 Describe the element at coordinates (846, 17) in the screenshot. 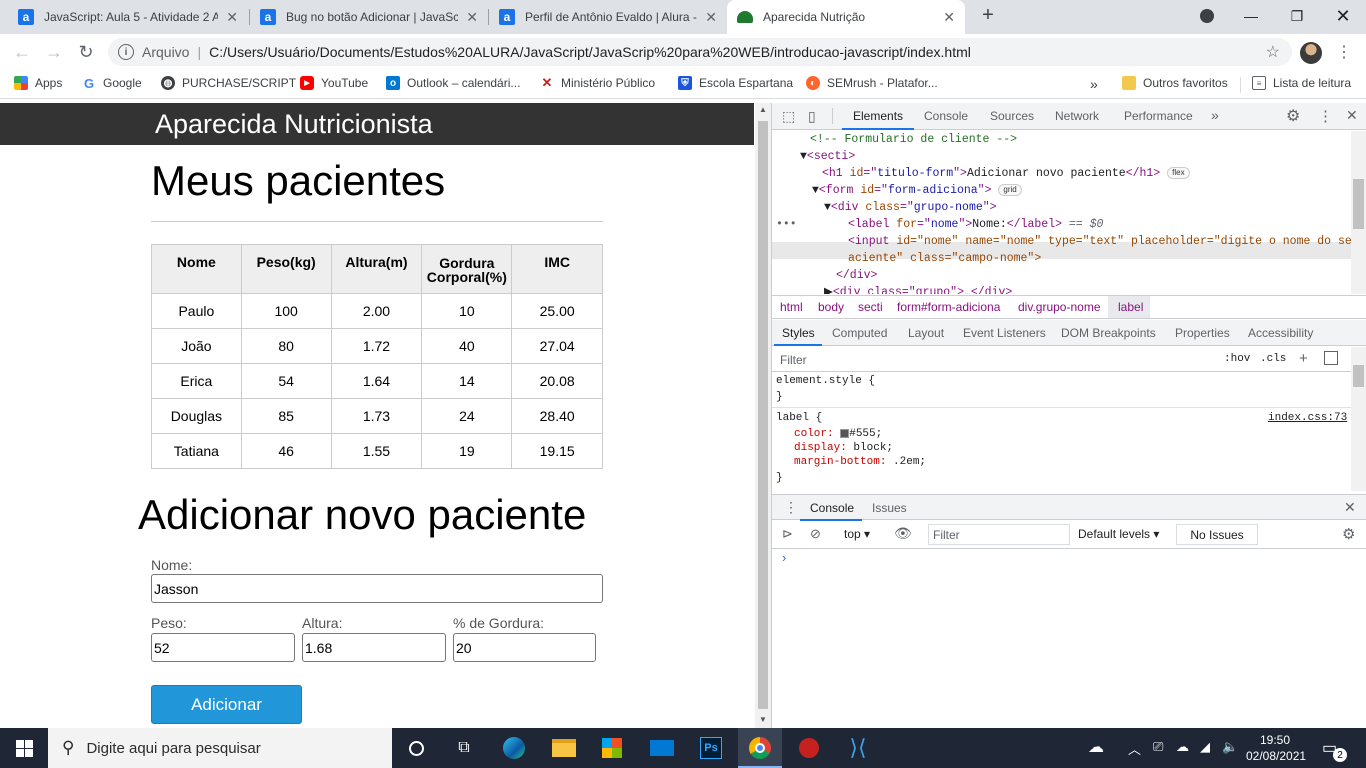

I see `browser-tab-active: Aparecida Nutrição ✕` at that location.